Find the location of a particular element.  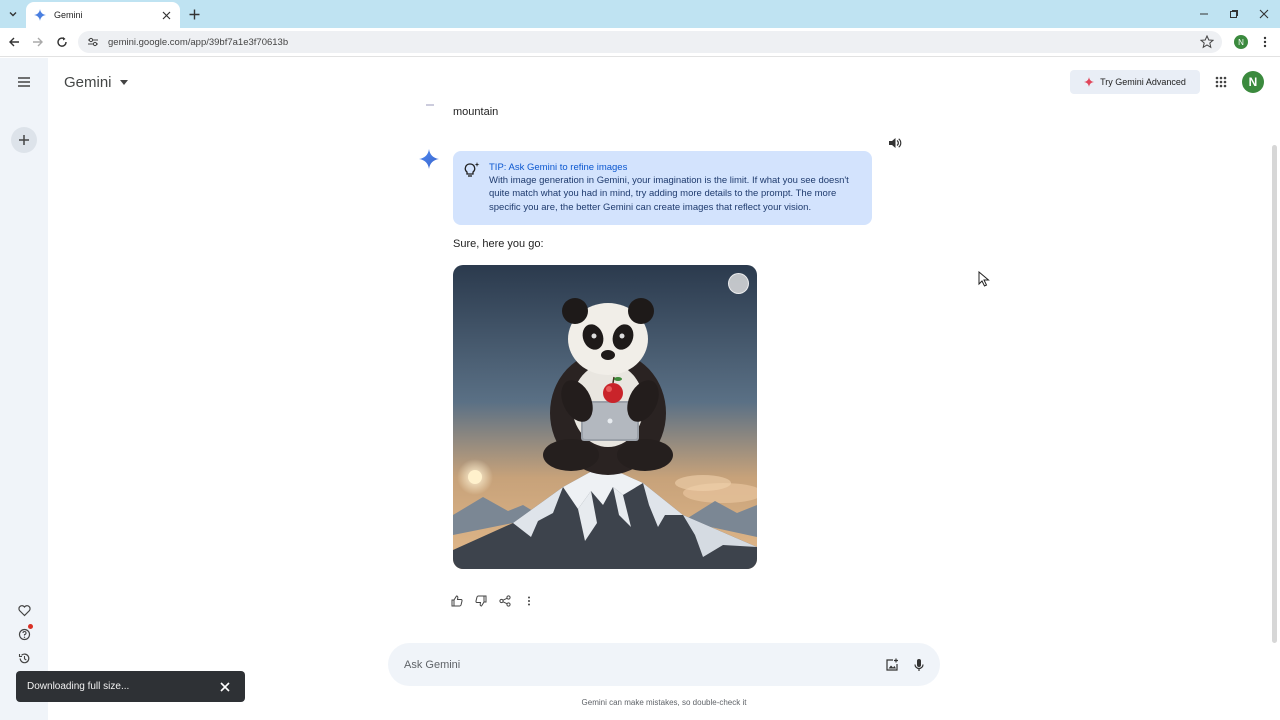

browser-toolbar: gemini.google.com/app/39bf7a1e3f70613b N is located at coordinates (640, 42).